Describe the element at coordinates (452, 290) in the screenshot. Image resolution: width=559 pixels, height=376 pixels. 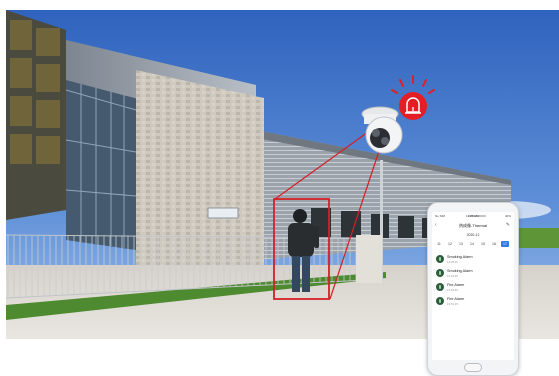
I see `alarm-time: 13:54:45` at that location.